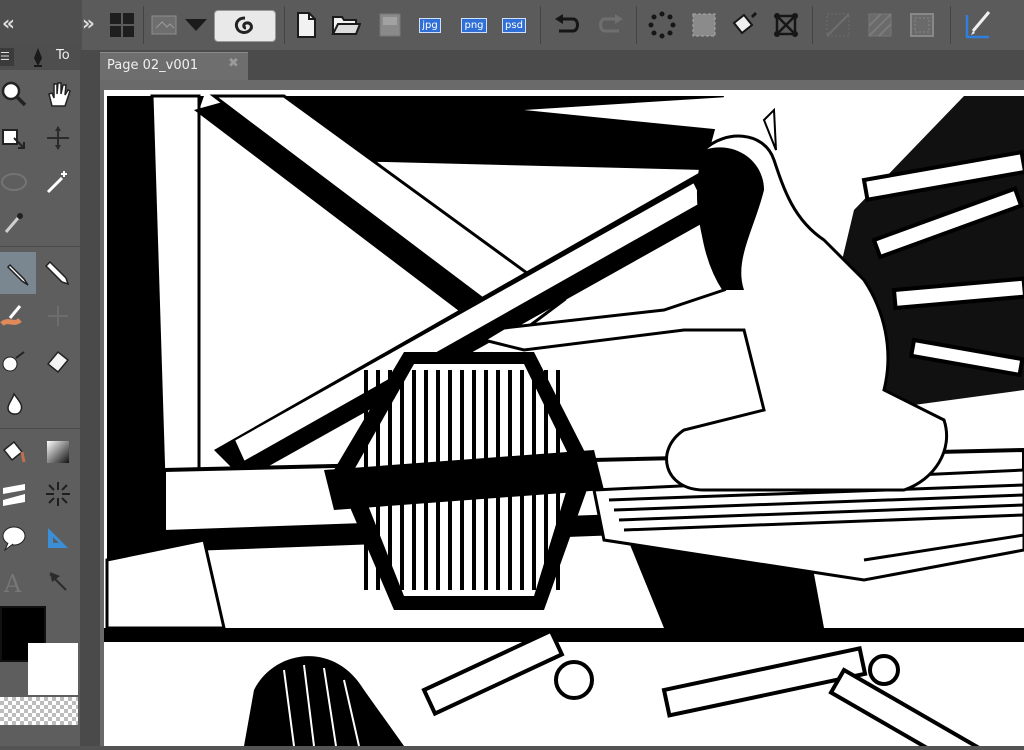  I want to click on selection-button, so click(704, 25).